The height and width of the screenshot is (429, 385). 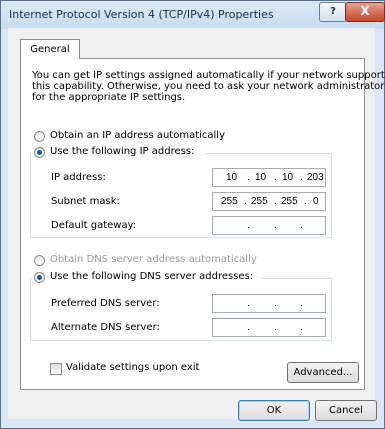 I want to click on validate-checkbox, so click(x=56, y=369).